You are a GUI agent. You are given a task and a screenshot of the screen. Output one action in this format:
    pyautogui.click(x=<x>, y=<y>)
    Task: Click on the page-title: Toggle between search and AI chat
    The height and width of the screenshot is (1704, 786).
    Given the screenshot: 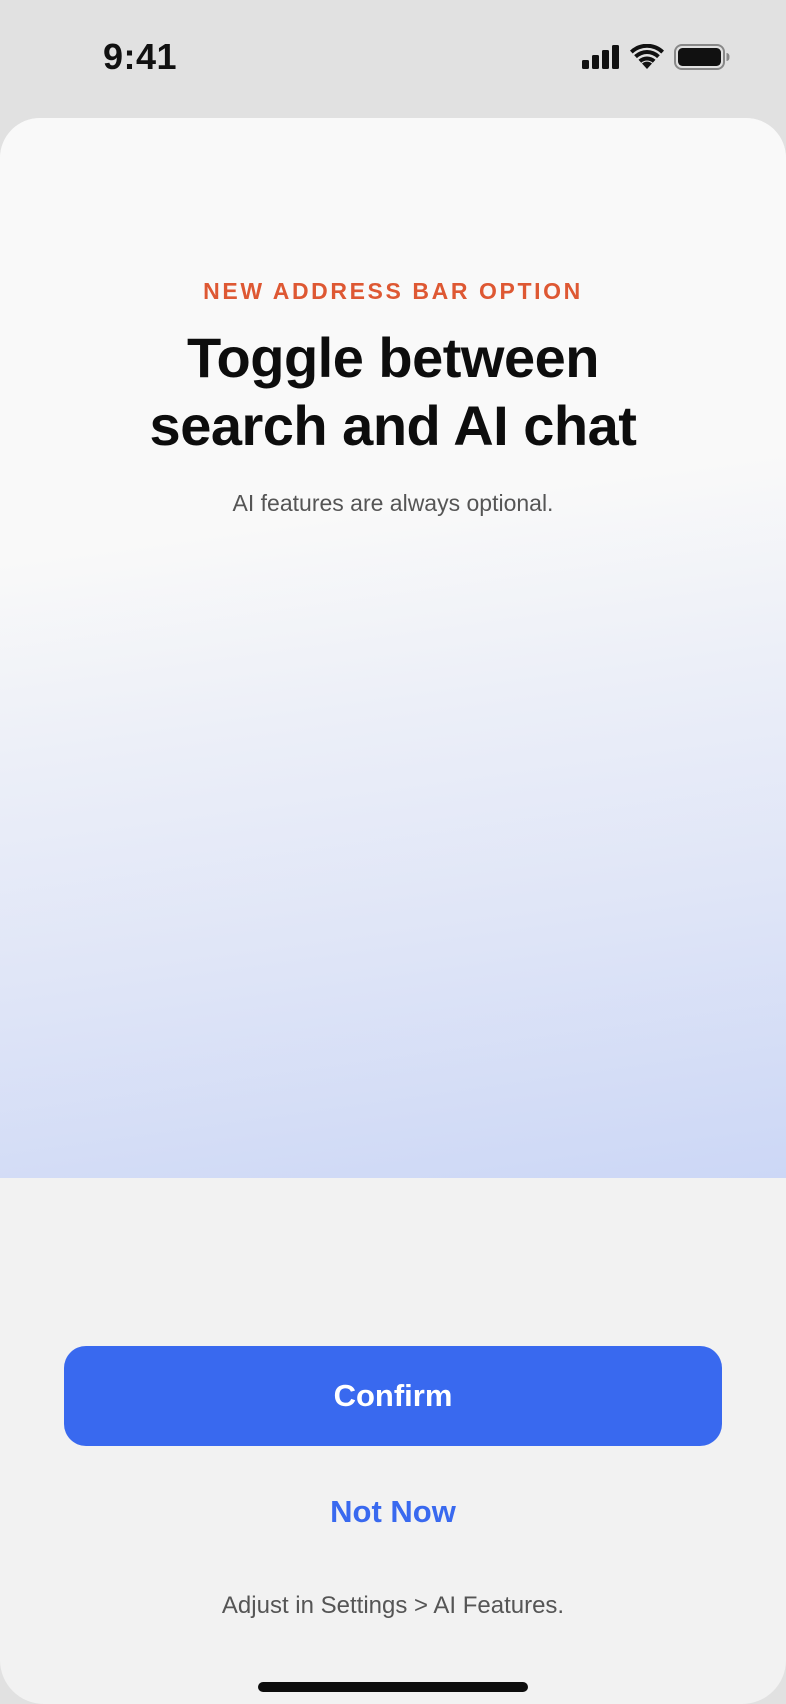 What is the action you would take?
    pyautogui.click(x=393, y=392)
    